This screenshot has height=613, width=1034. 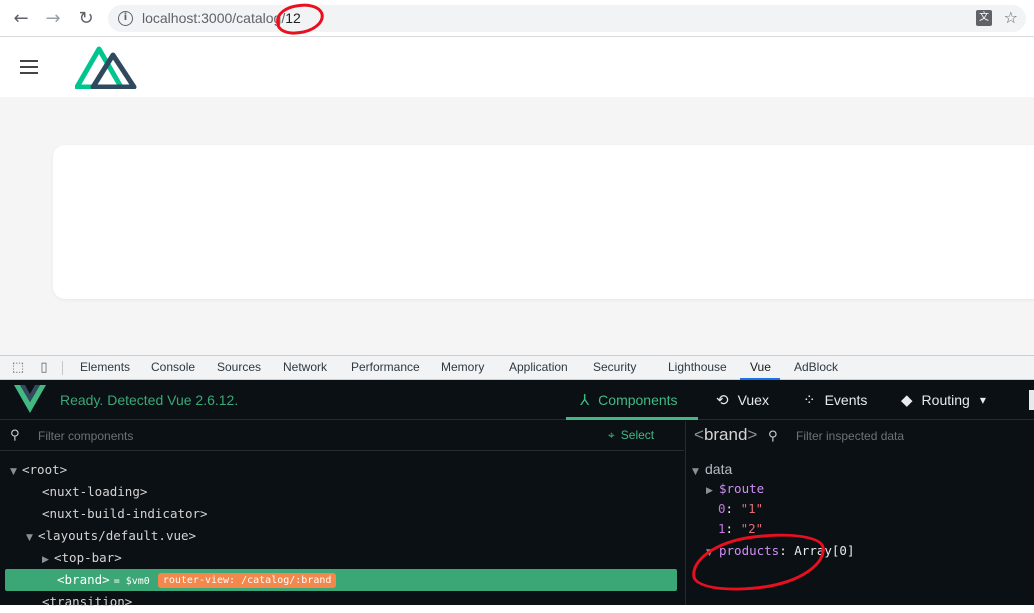 What do you see at coordinates (342, 436) in the screenshot?
I see `component-filter-bar: ⚲ Filter components ⌖ Select` at bounding box center [342, 436].